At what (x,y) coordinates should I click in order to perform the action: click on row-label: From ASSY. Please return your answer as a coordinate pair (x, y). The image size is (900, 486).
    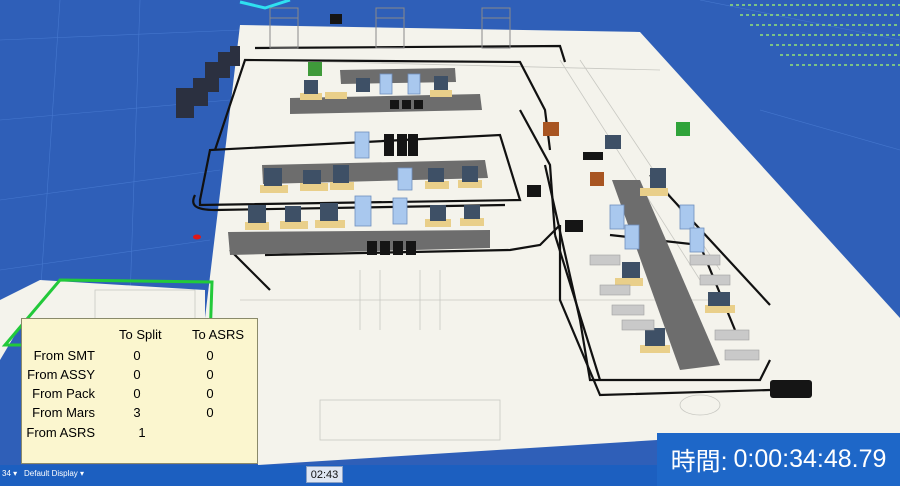
    Looking at the image, I should click on (61, 374).